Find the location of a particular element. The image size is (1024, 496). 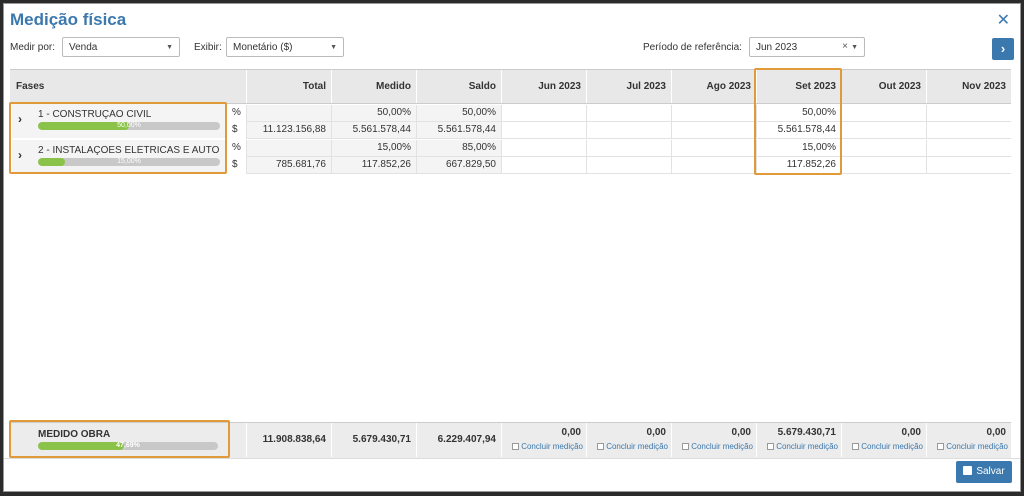

col-ago: Ago 2023 is located at coordinates (713, 86).